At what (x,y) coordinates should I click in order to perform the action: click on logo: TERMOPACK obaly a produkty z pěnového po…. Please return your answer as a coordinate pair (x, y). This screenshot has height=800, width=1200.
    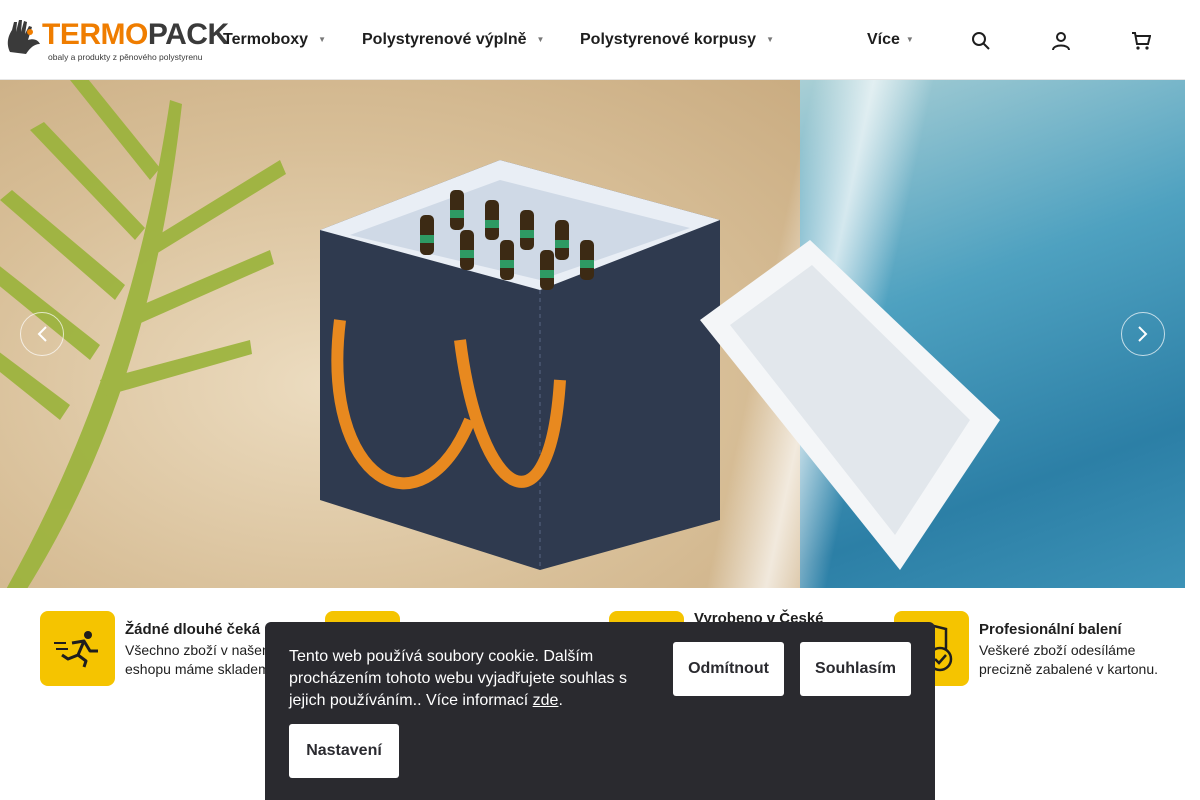
    Looking at the image, I should click on (116, 40).